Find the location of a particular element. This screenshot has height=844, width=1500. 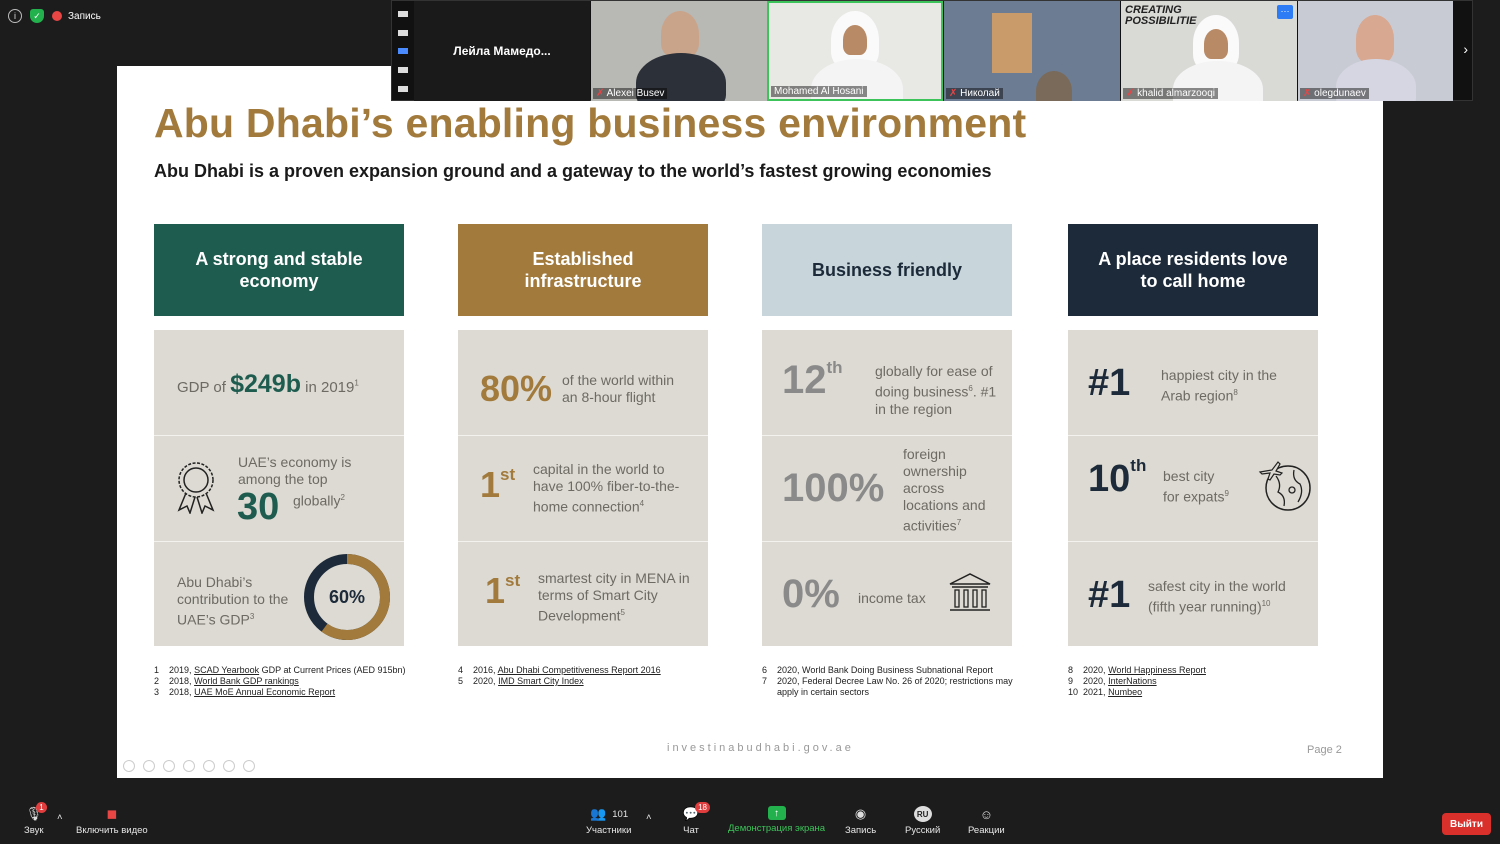

fiber-value: 1 is located at coordinates (490, 484).